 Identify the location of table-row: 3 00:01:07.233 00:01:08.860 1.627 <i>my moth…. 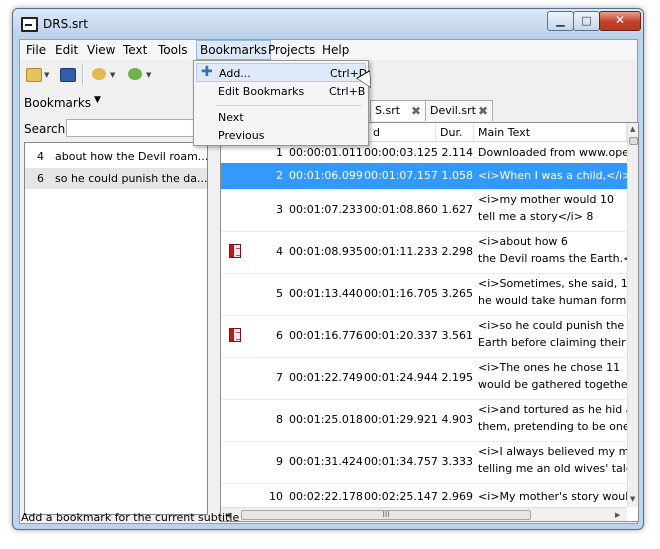
(424, 210).